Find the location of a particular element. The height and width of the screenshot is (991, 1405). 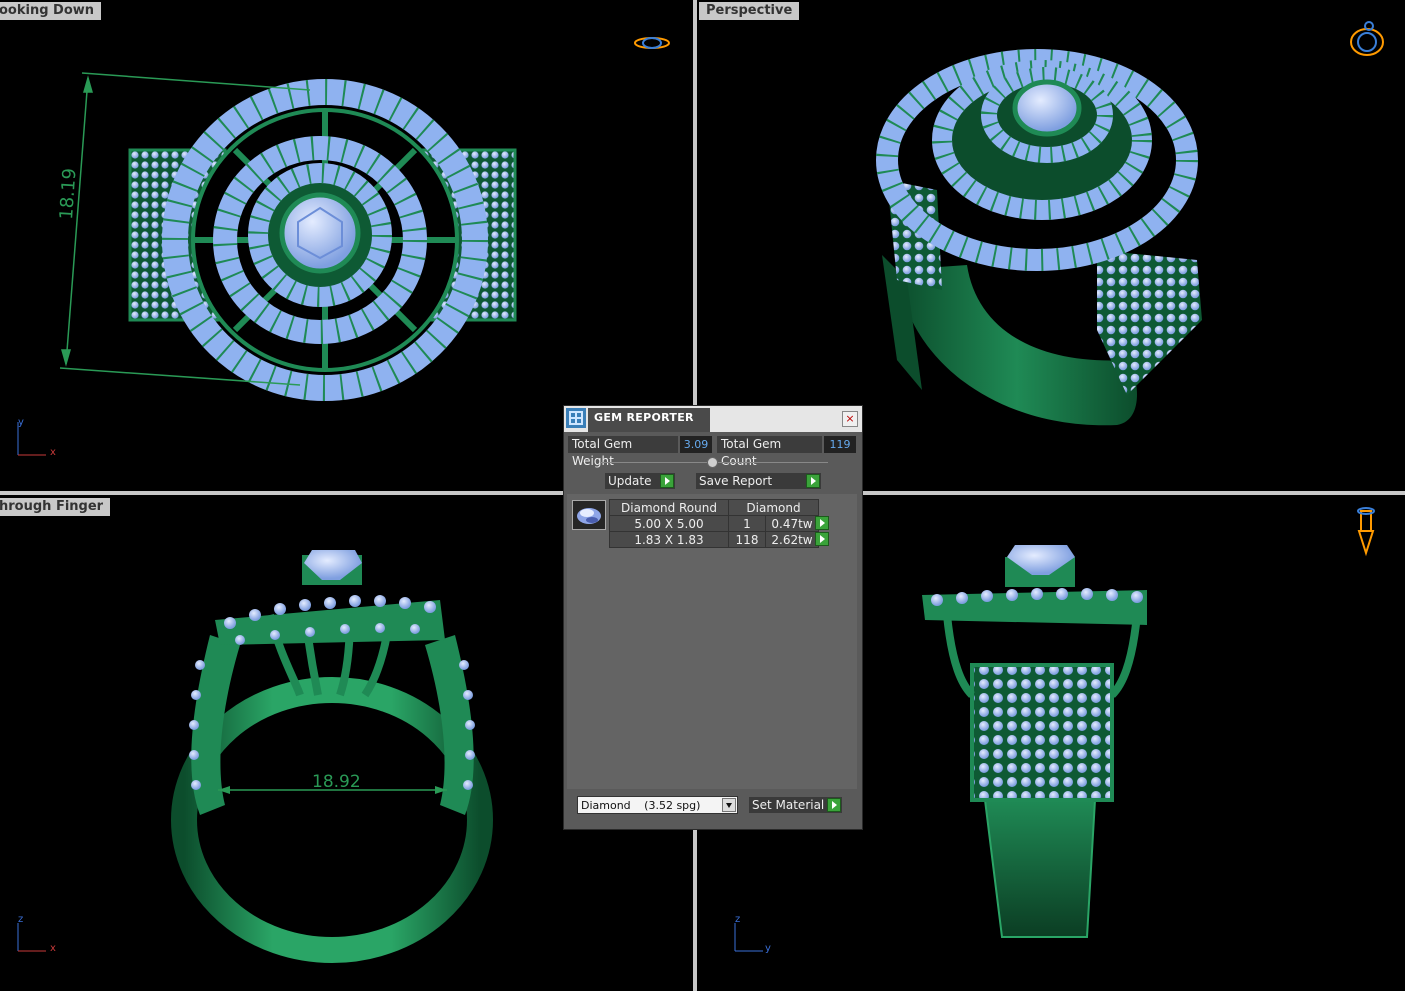

total-gem-weight-value: 3.09 is located at coordinates (696, 444).